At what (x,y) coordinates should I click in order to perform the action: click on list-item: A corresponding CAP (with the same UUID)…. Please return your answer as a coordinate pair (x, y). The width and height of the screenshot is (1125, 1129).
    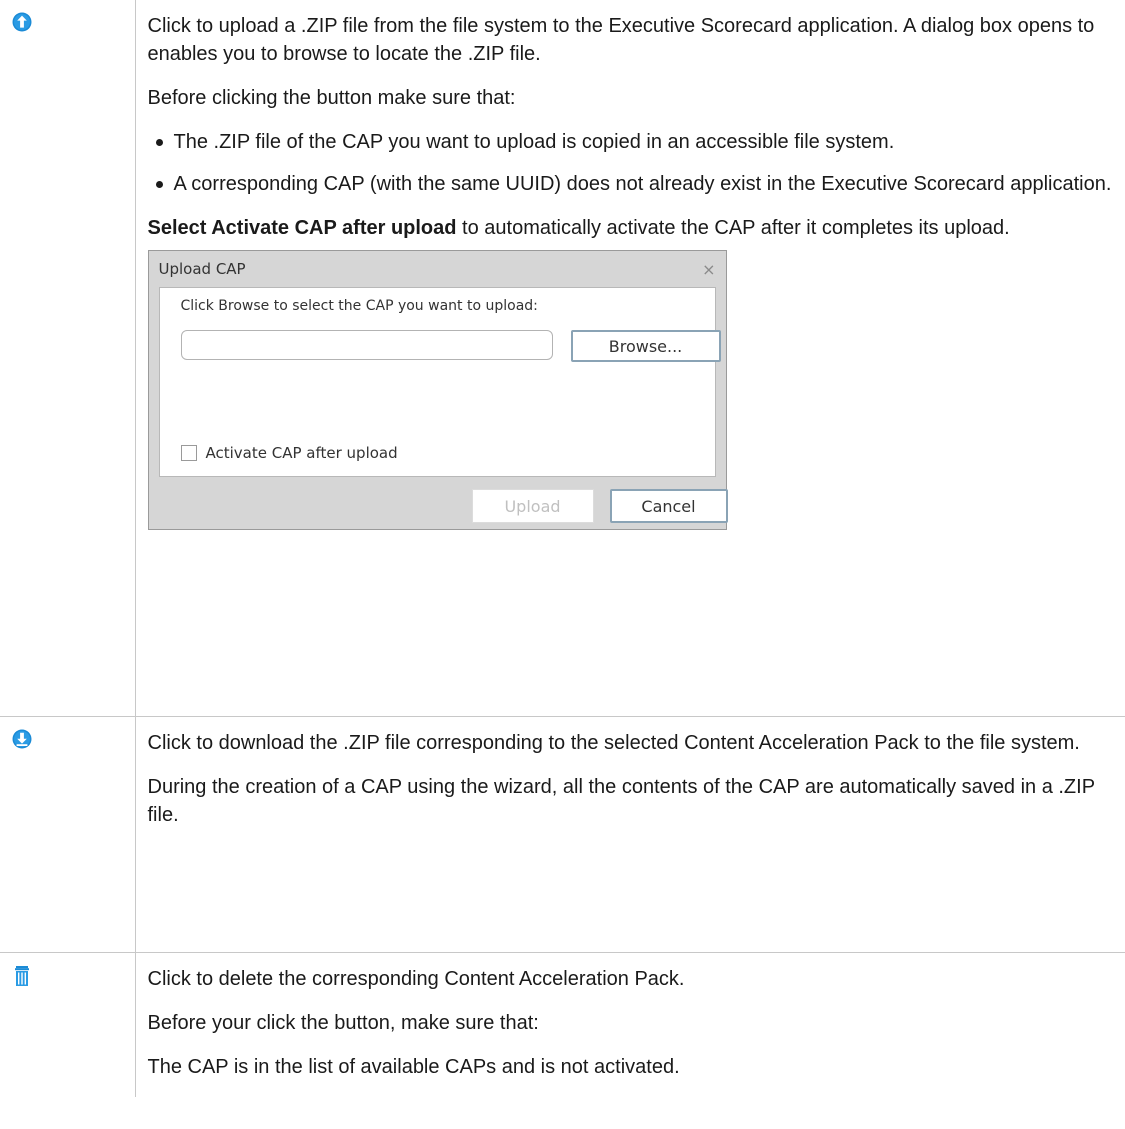
    Looking at the image, I should click on (635, 184).